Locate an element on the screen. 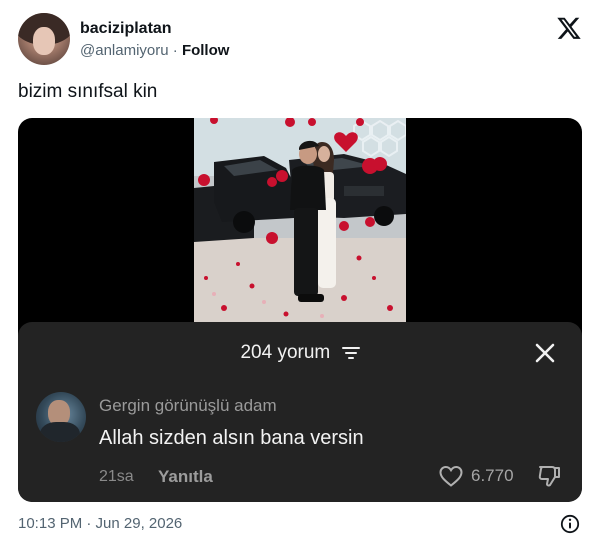 This screenshot has width=600, height=553. like-button: 6.770 is located at coordinates (476, 476).